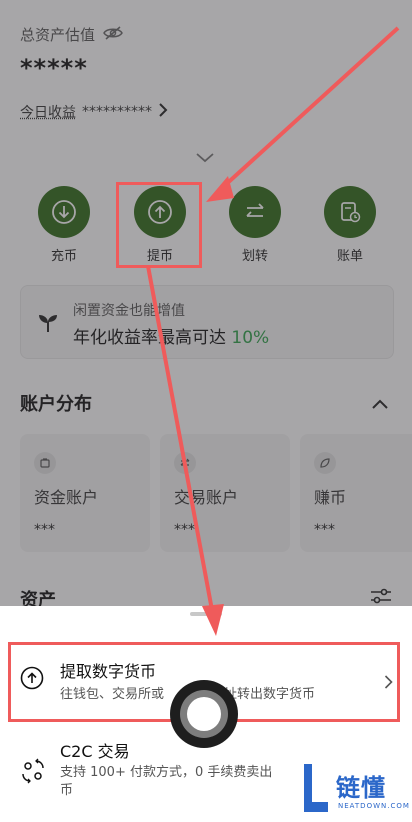  I want to click on watermark-cn: 链懂, so click(361, 788).